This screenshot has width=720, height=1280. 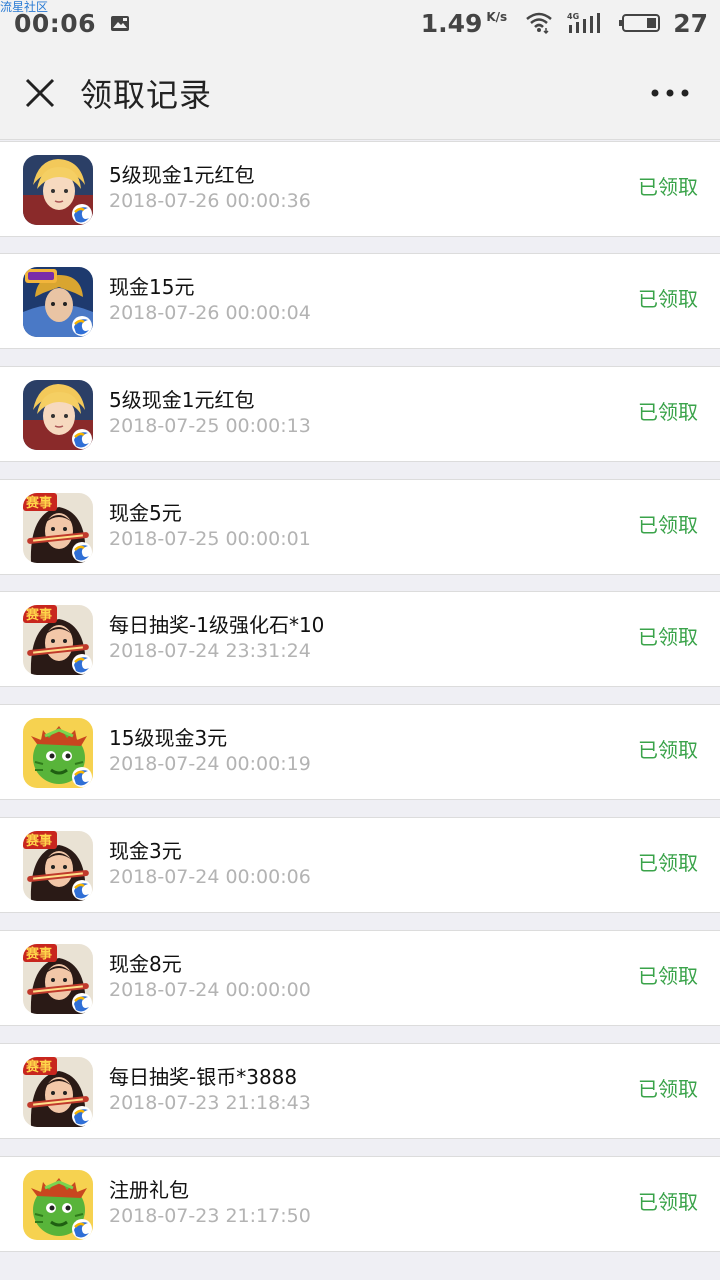 What do you see at coordinates (360, 978) in the screenshot?
I see `record-item: 赛事 现金8元 2018-07-24 00:00:00 已领取` at bounding box center [360, 978].